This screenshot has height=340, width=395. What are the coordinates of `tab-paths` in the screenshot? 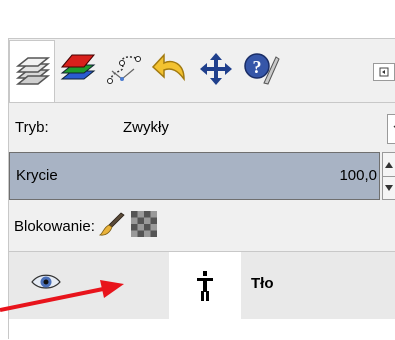 It's located at (124, 69).